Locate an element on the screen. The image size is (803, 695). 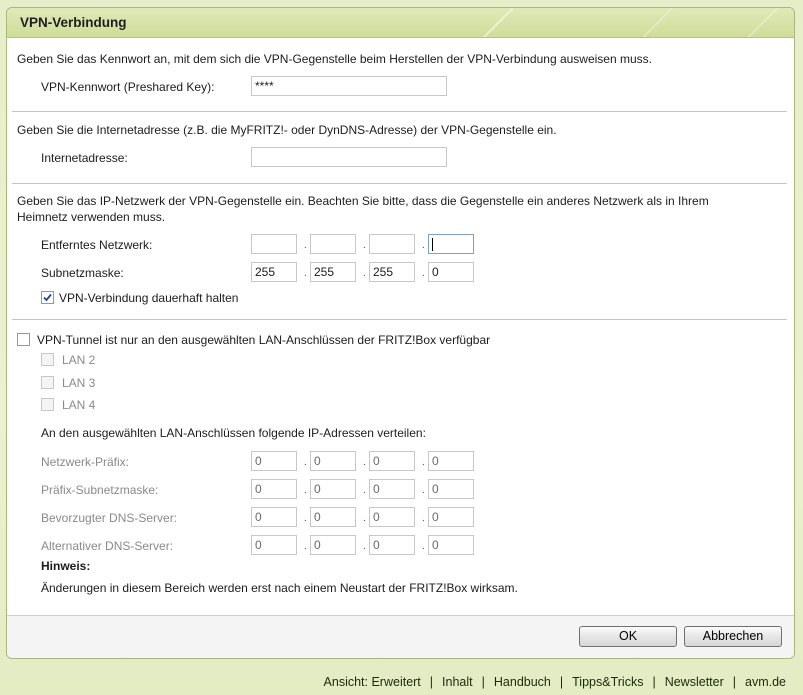
preshared-key-input: **** is located at coordinates (349, 86).